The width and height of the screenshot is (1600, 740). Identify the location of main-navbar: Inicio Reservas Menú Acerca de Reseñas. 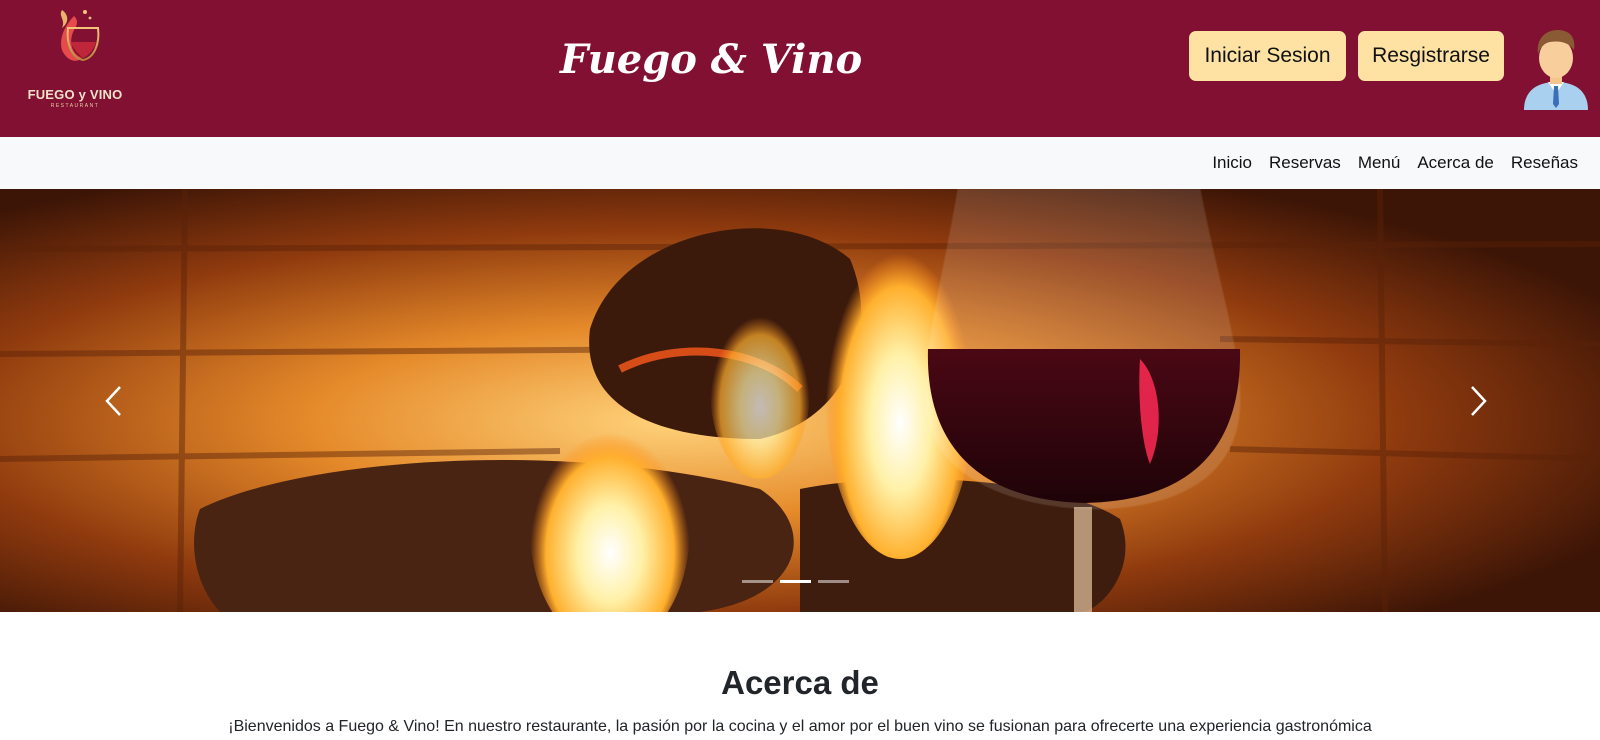
(800, 163).